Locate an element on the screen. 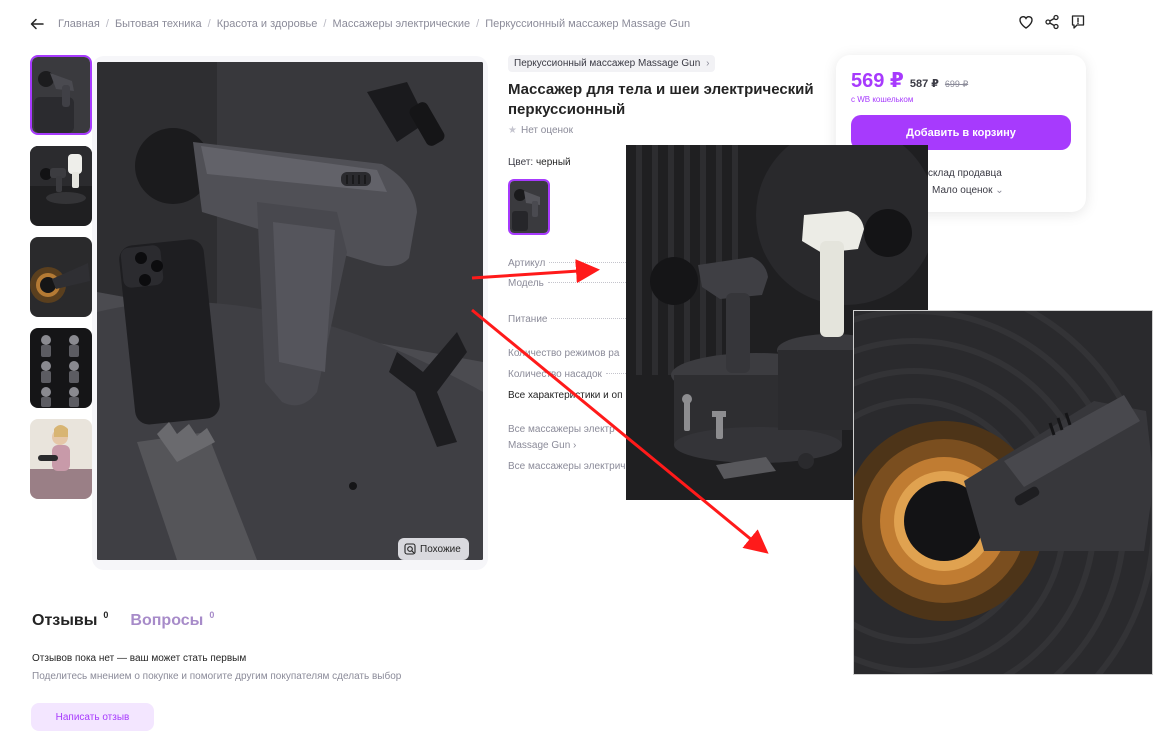 Image resolution: width=1176 pixels, height=756 pixels. breadcrumb-appliances: Бытовая техника is located at coordinates (158, 24).